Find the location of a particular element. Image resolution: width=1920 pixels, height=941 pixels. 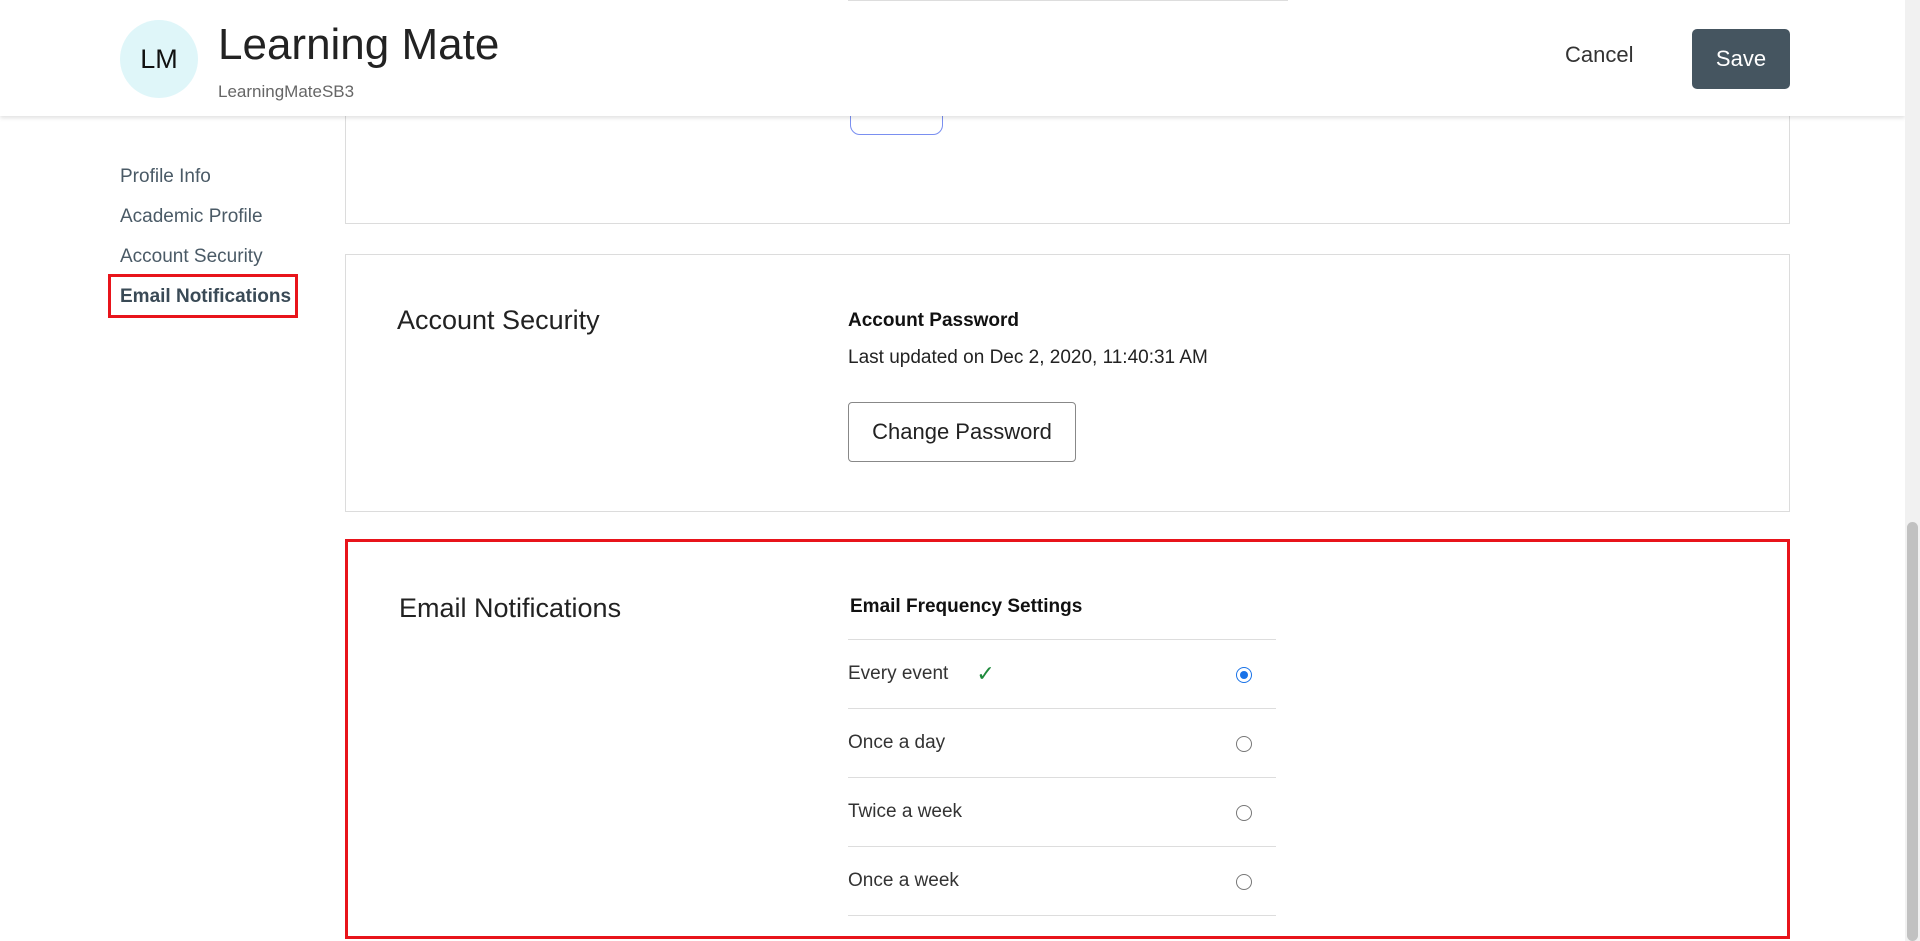

scrollbar-thumb is located at coordinates (1912, 731).